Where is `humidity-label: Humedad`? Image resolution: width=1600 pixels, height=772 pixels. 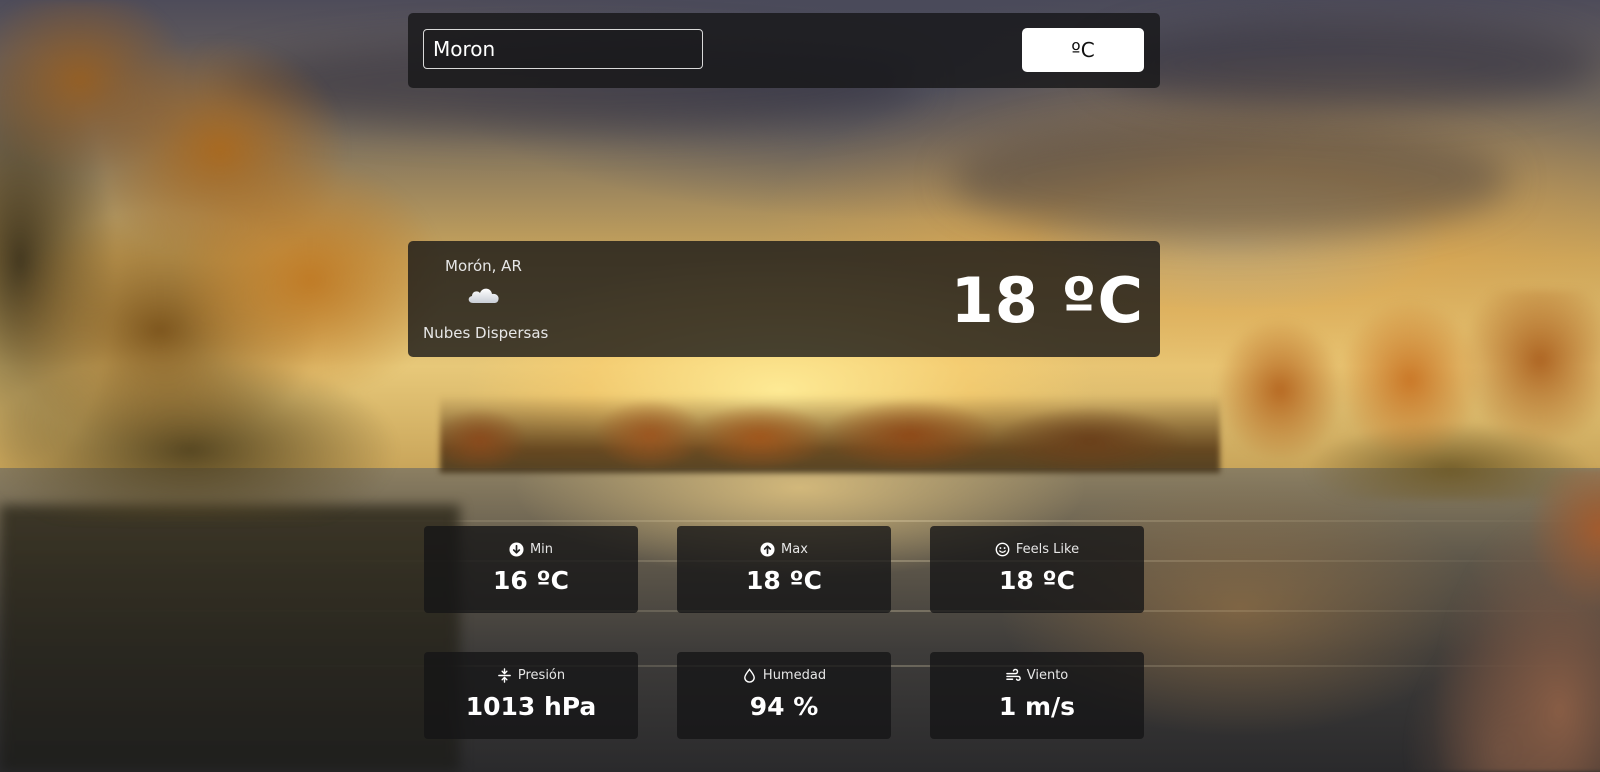 humidity-label: Humedad is located at coordinates (794, 675).